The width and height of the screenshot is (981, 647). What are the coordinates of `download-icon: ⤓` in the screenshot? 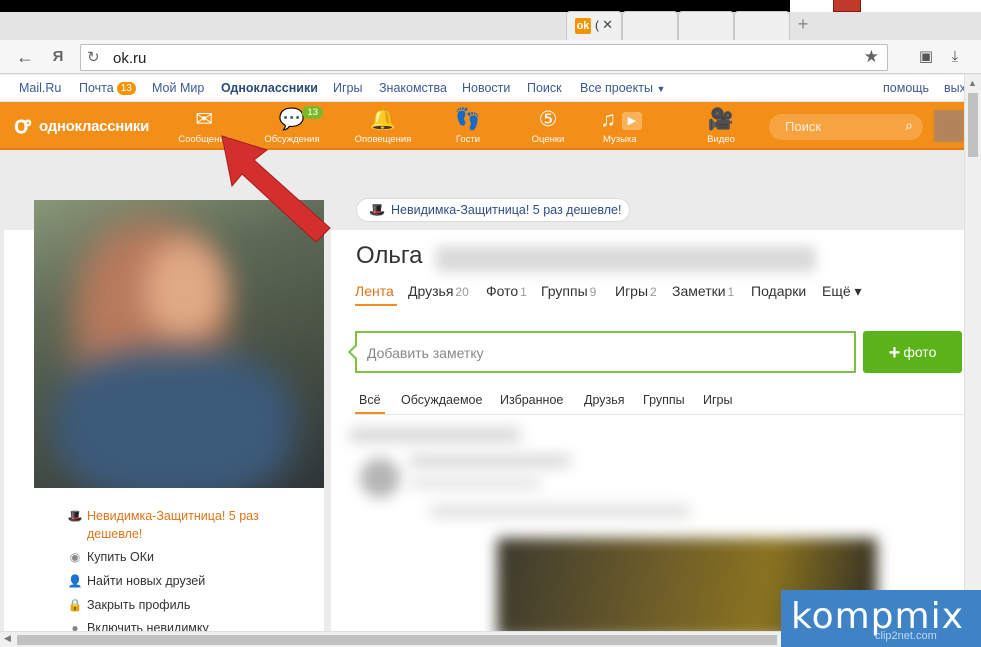 It's located at (955, 57).